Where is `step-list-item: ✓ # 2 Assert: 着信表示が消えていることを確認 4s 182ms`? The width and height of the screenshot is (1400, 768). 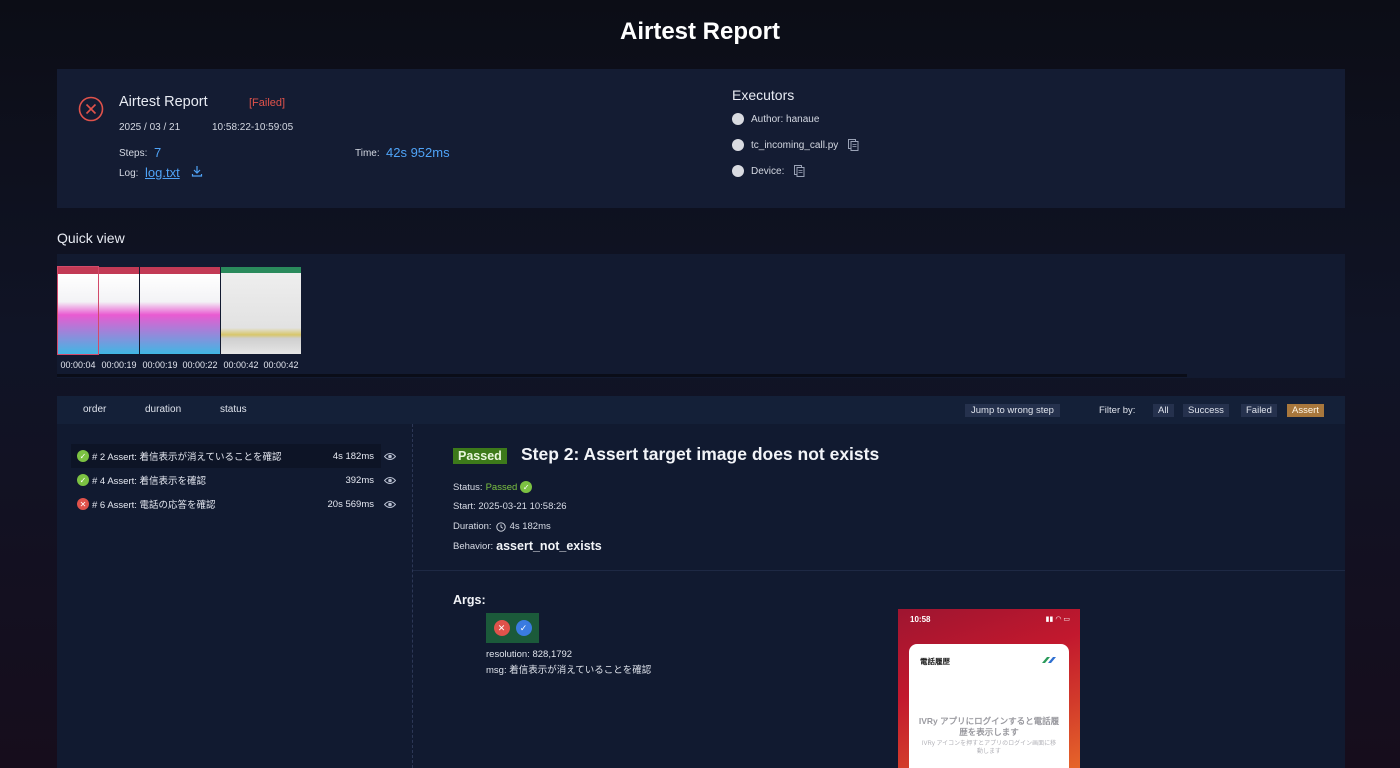
step-list-item: ✓ # 2 Assert: 着信表示が消えていることを確認 4s 182ms is located at coordinates (233, 456).